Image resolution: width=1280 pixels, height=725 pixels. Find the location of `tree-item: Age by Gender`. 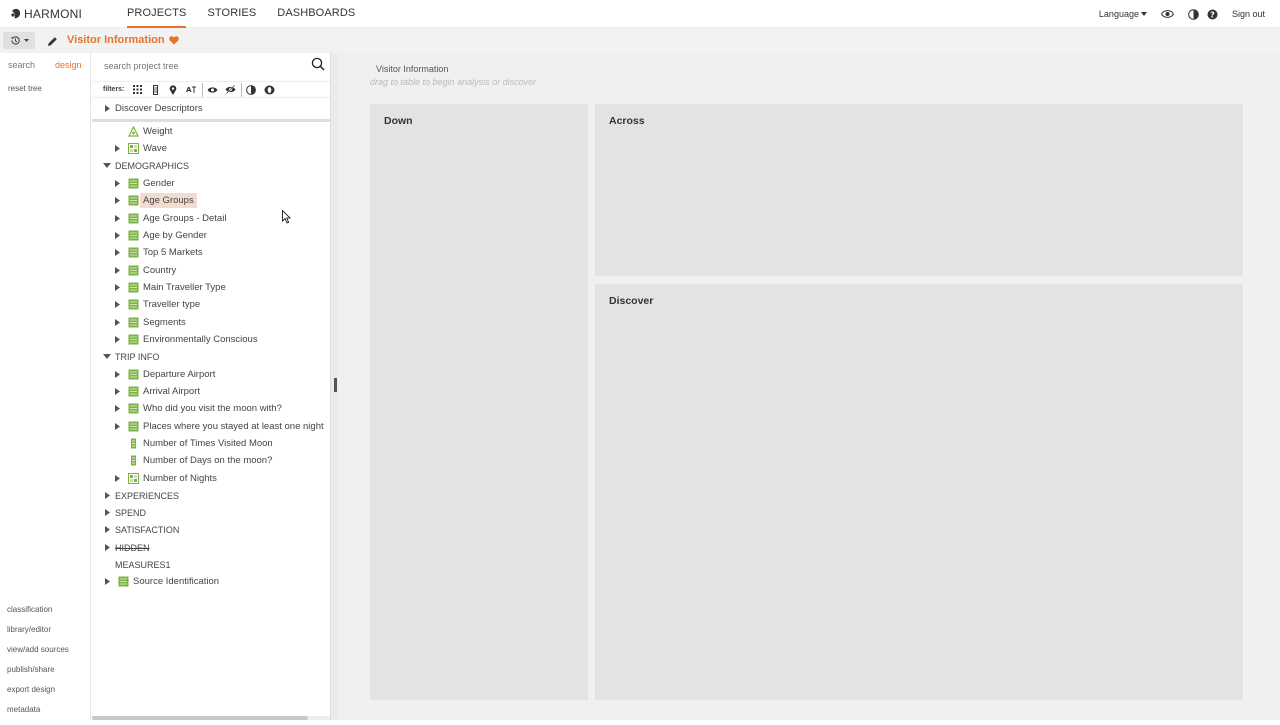

tree-item: Age by Gender is located at coordinates (159, 235).